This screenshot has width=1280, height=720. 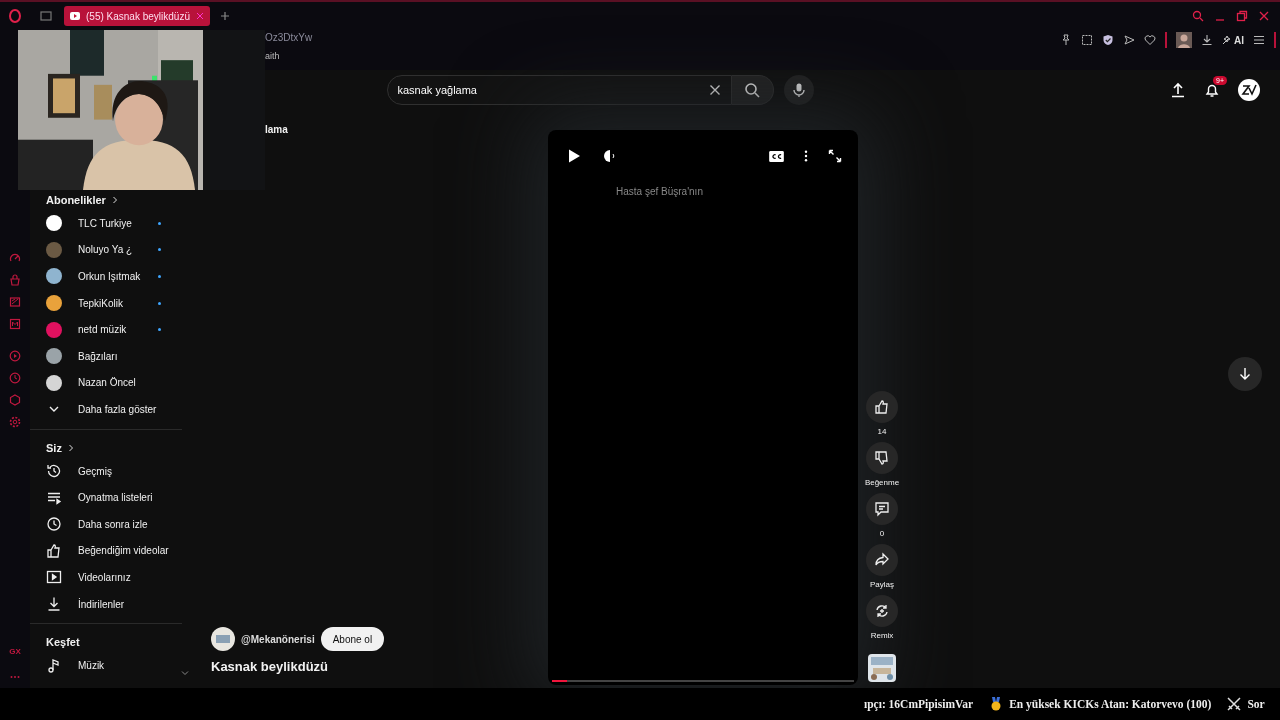 What do you see at coordinates (882, 635) in the screenshot?
I see `action-label: Remix` at bounding box center [882, 635].